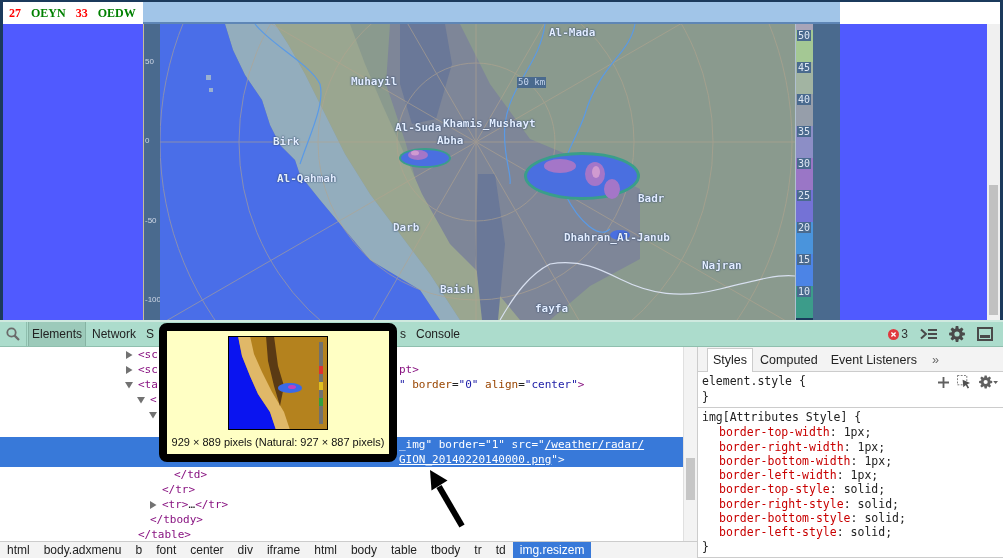  What do you see at coordinates (522, 444) in the screenshot?
I see `dom-code: _img" border="1" src="/weather/radar/` at bounding box center [522, 444].